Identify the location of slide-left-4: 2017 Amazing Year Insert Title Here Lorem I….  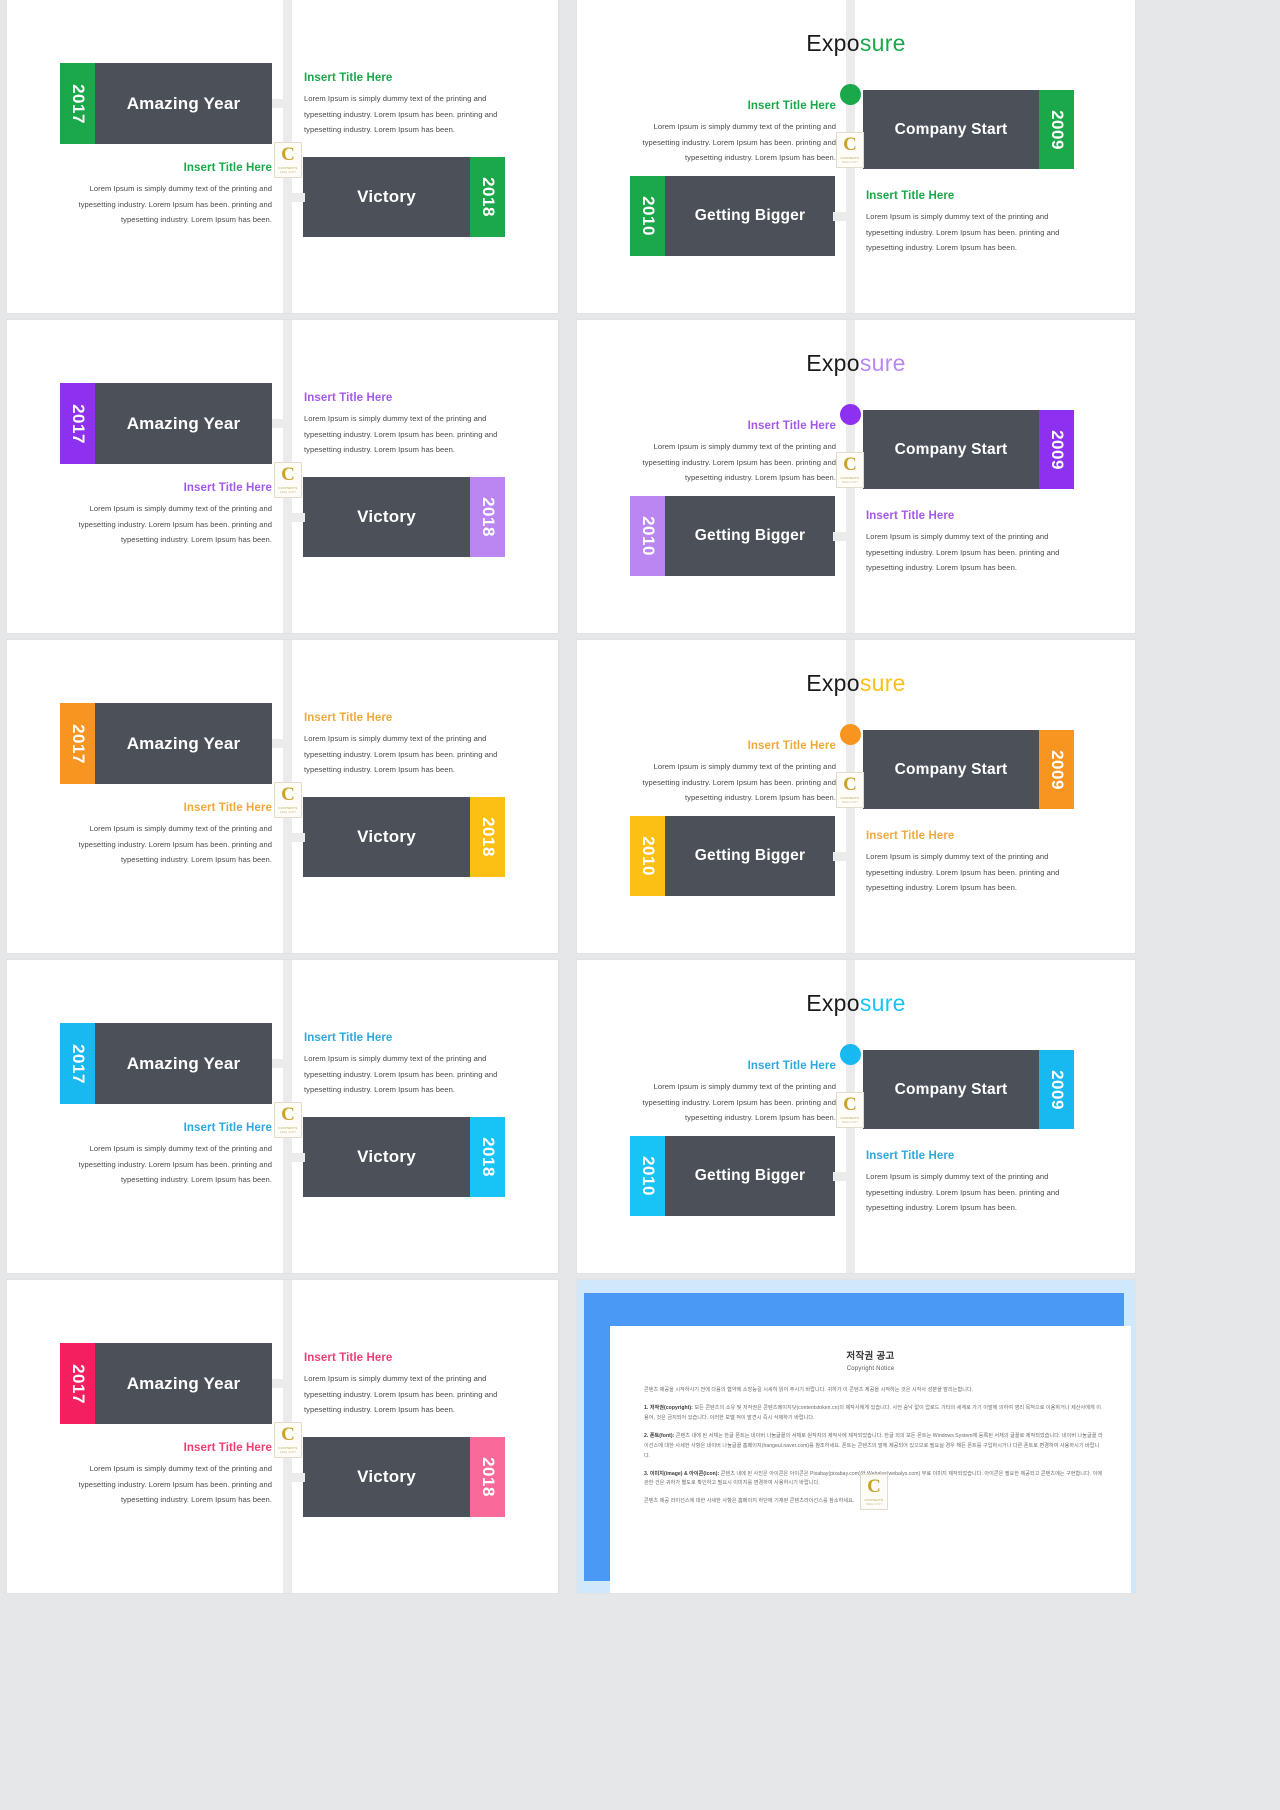
(282, 1116).